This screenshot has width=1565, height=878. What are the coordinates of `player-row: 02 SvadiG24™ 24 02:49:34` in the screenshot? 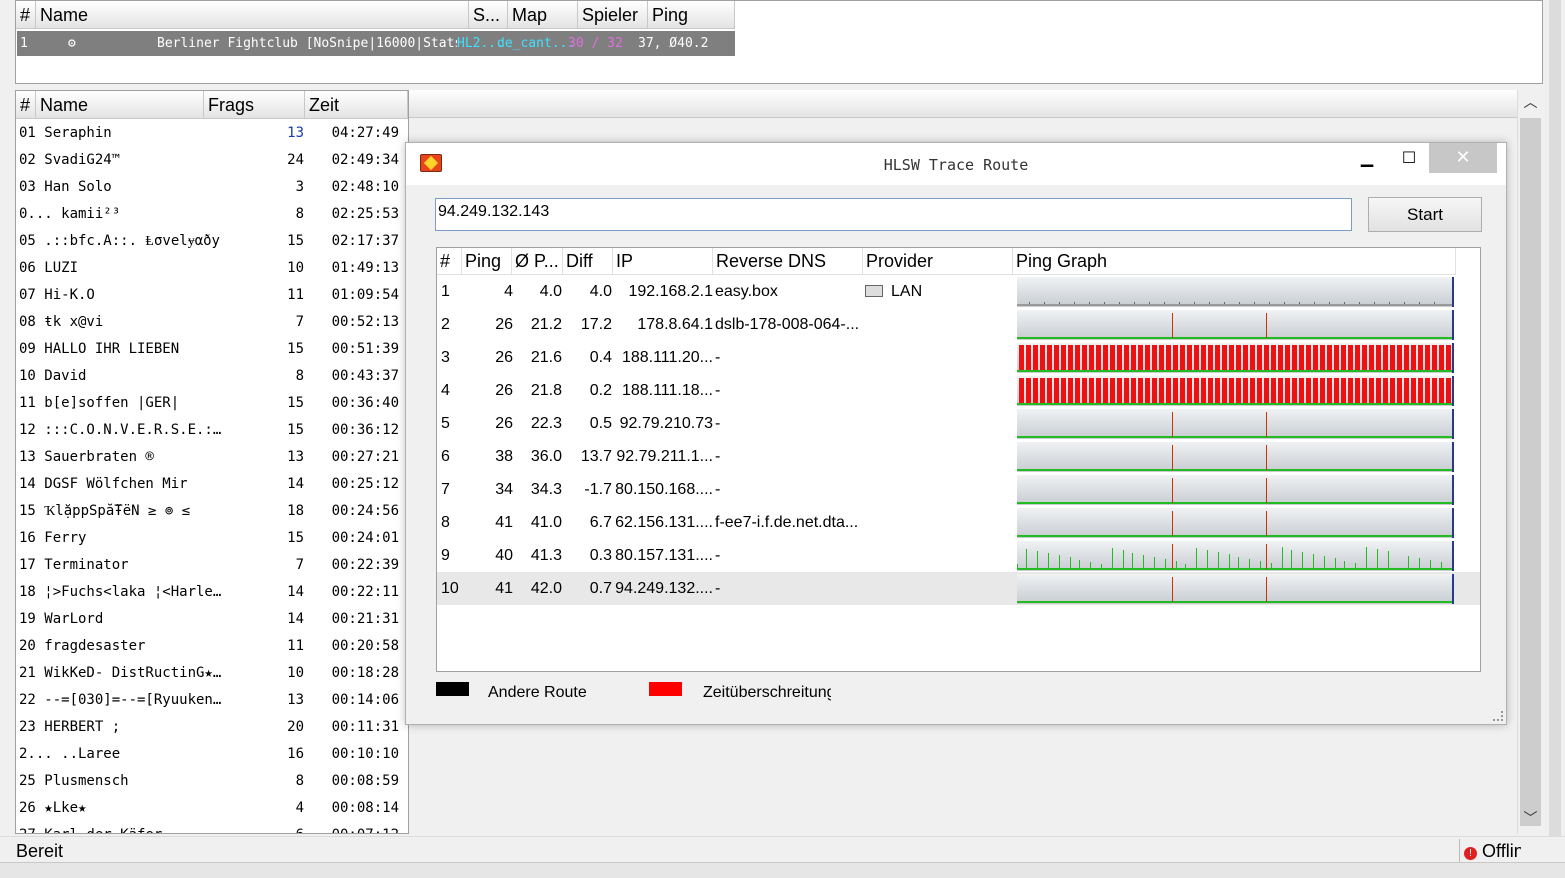 It's located at (212, 160).